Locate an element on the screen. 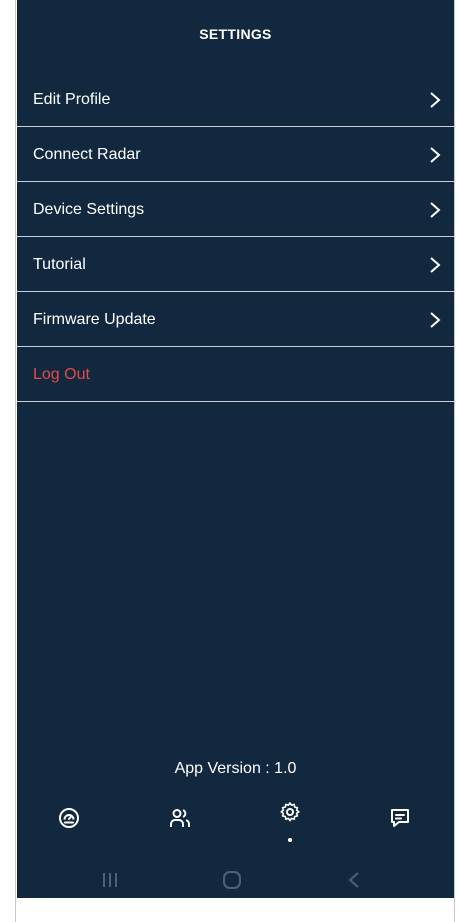  gear-icon is located at coordinates (290, 812).